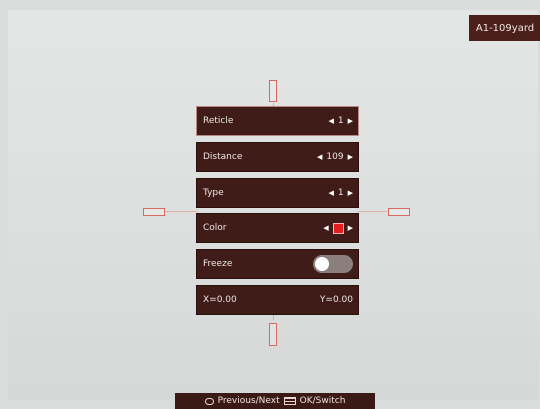 Image resolution: width=540 pixels, height=409 pixels. What do you see at coordinates (277, 156) in the screenshot?
I see `menu-item-distance: Distance ◀ 109 ▶` at bounding box center [277, 156].